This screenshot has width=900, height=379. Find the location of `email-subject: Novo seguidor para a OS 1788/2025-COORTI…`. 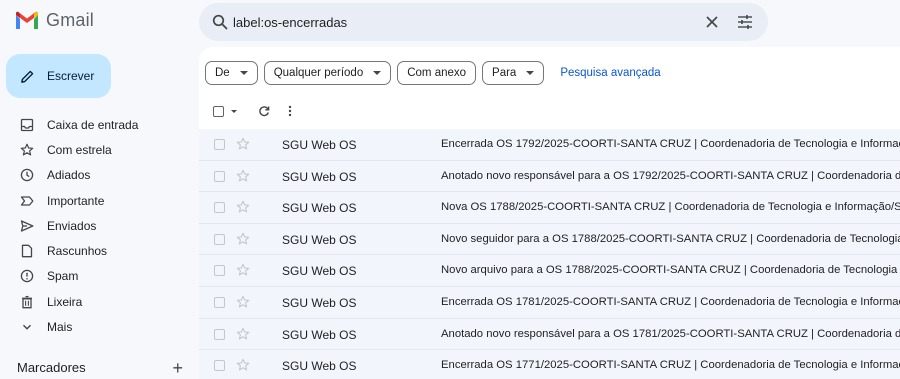

email-subject: Novo seguidor para a OS 1788/2025-COORTI… is located at coordinates (670, 238).